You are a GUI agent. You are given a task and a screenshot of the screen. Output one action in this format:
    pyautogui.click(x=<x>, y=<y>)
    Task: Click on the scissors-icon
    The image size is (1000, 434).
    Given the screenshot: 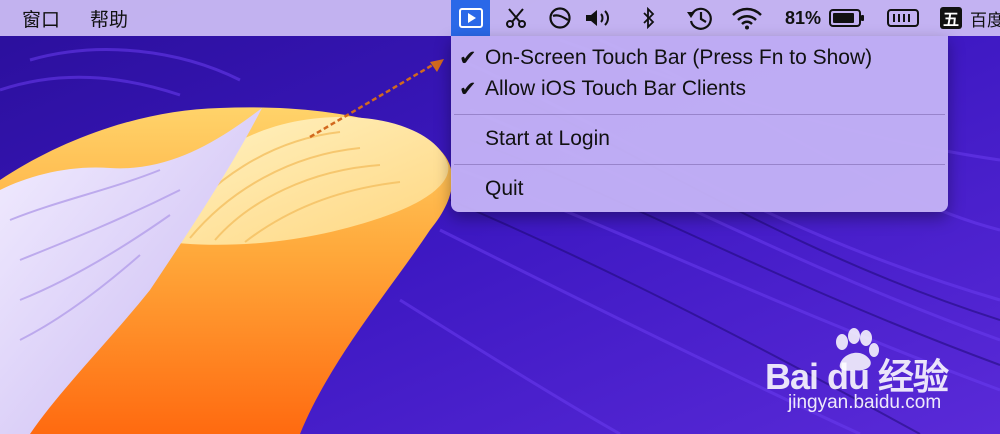 What is the action you would take?
    pyautogui.click(x=516, y=18)
    